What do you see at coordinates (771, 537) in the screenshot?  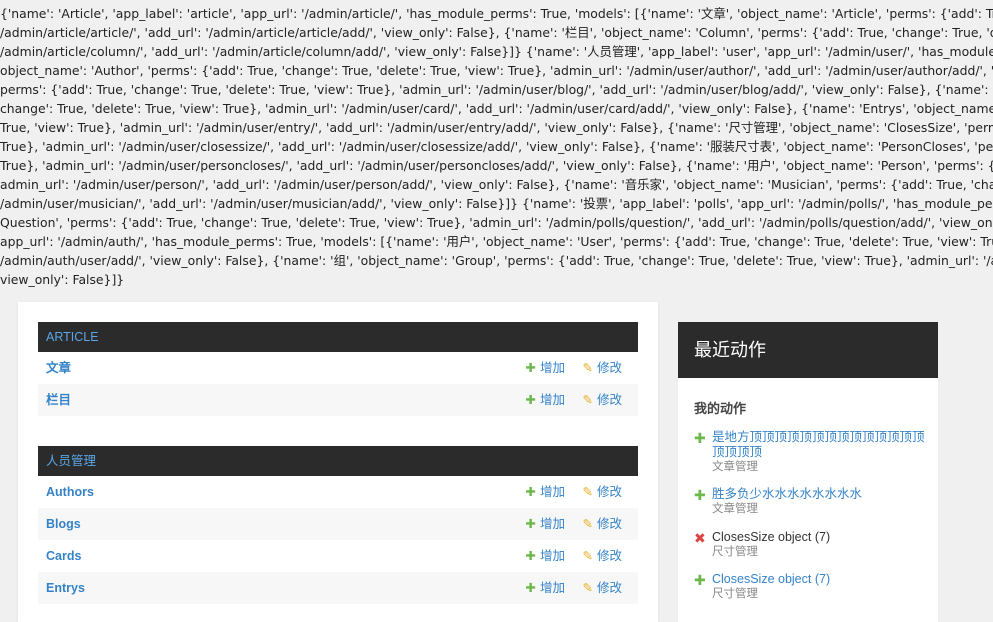 I see `recent-action-text: ClosesSize object (7)` at bounding box center [771, 537].